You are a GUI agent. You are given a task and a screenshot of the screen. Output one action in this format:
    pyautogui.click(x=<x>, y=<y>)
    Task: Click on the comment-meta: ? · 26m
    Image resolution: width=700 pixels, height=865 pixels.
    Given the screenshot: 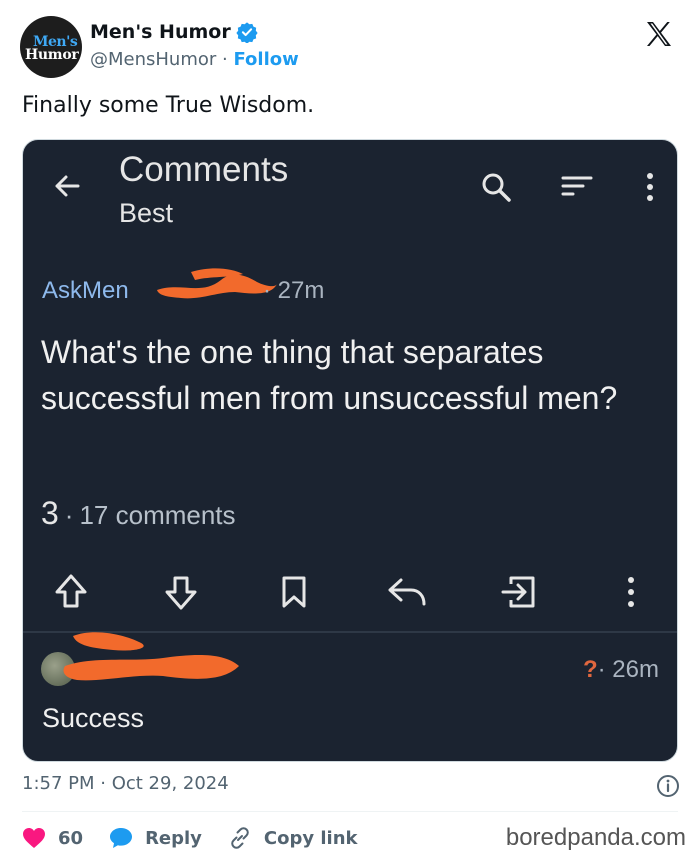 What is the action you would take?
    pyautogui.click(x=621, y=670)
    